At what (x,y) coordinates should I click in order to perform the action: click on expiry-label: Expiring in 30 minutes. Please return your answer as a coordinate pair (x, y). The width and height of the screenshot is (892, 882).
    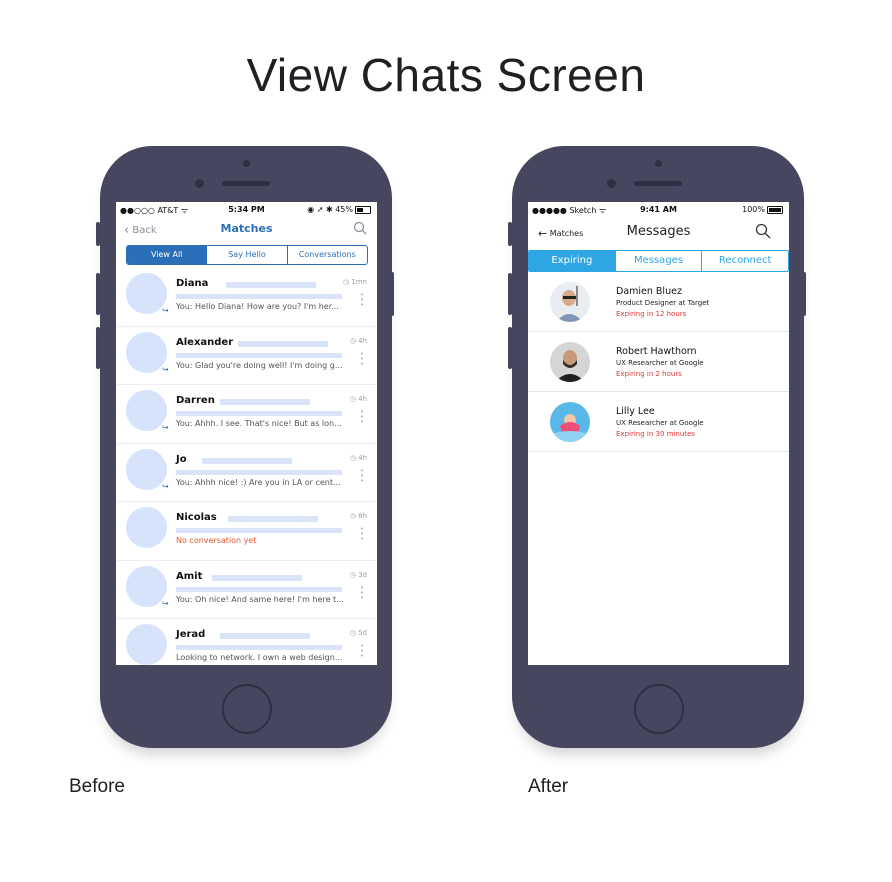
    Looking at the image, I should click on (655, 434).